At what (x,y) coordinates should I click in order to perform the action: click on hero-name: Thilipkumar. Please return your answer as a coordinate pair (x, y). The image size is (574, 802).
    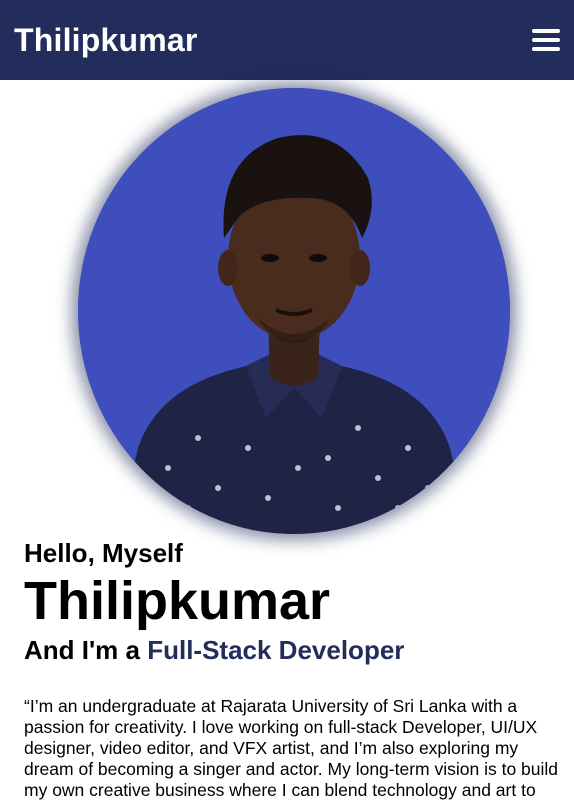
    Looking at the image, I should click on (177, 601).